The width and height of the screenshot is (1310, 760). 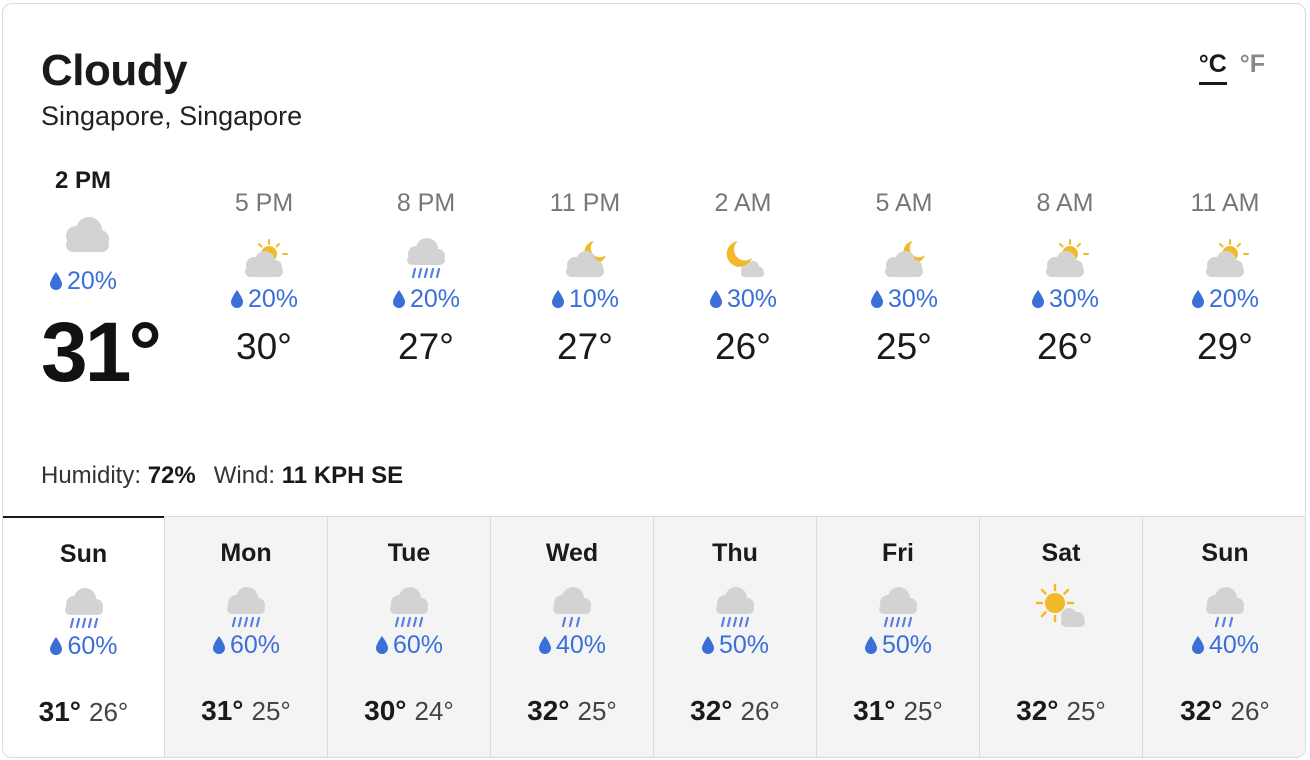 I want to click on day-tab-wed: Wed 40% 32° 25°, so click(x=571, y=637).